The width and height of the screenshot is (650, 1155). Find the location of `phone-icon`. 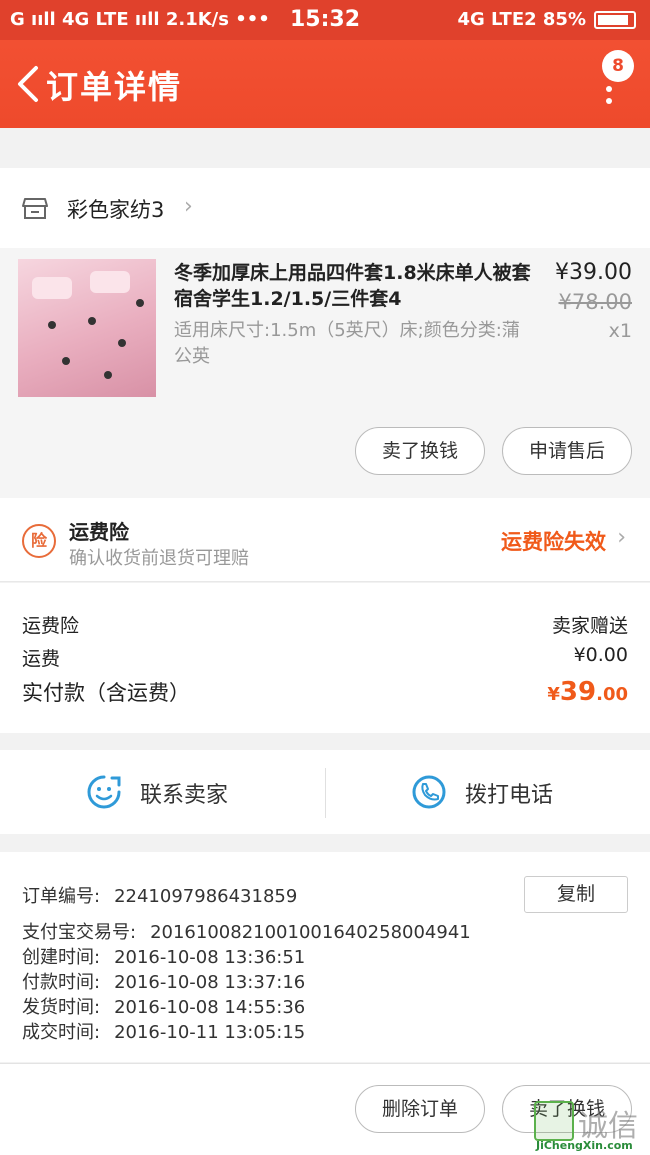

phone-icon is located at coordinates (429, 792).